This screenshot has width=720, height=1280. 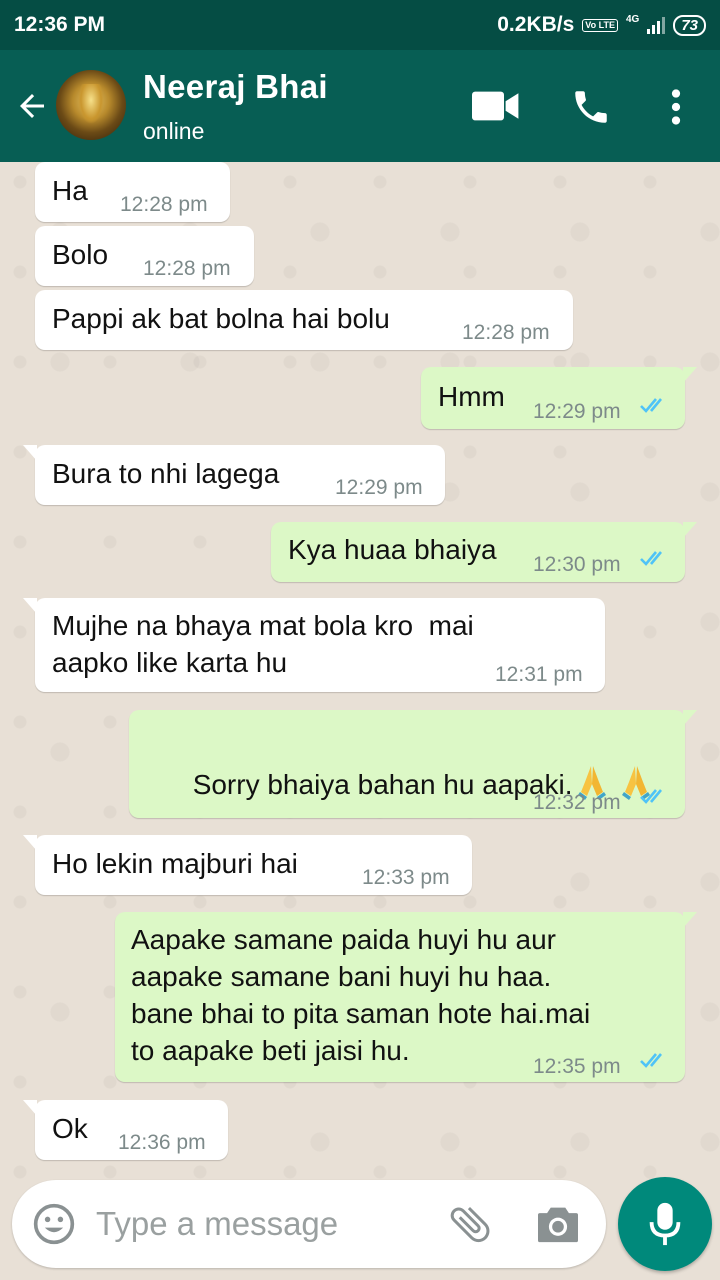 I want to click on status-time: 12:36 PM, so click(x=60, y=24).